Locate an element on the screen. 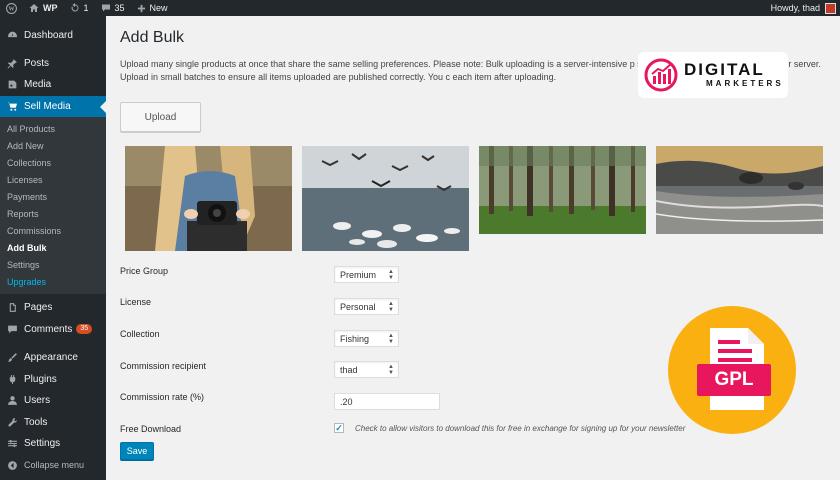 The height and width of the screenshot is (480, 840). menu-sell-media: Sell Media is located at coordinates (53, 106).